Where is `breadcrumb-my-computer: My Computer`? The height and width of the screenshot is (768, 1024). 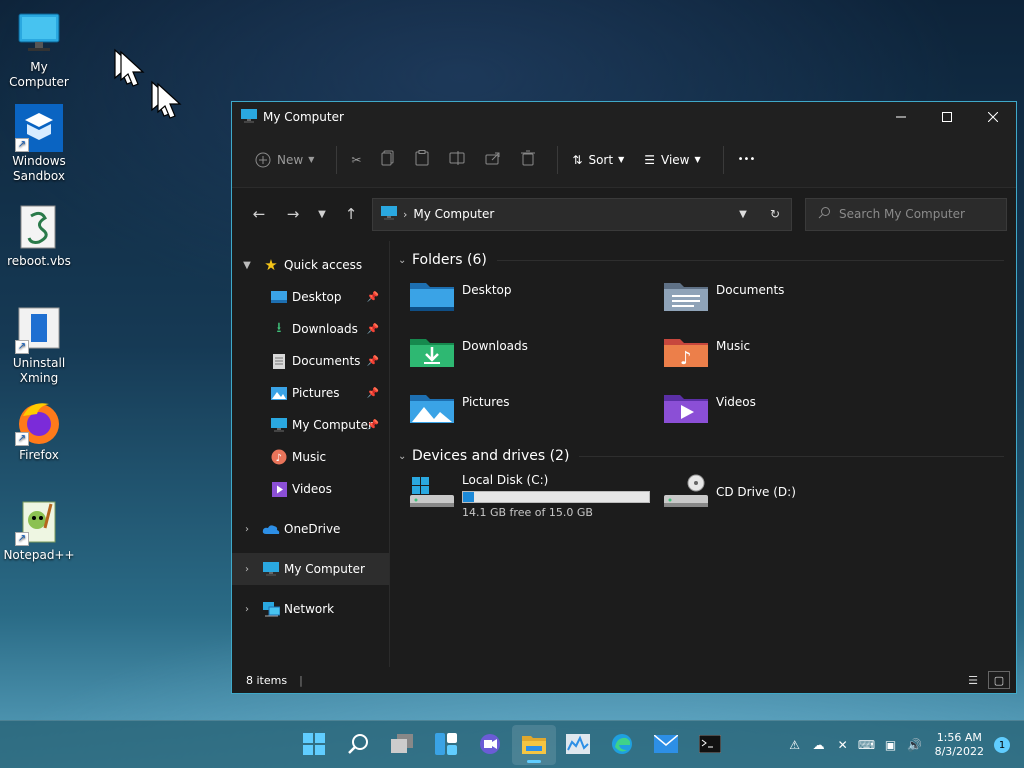
breadcrumb-my-computer: My Computer is located at coordinates (453, 214).